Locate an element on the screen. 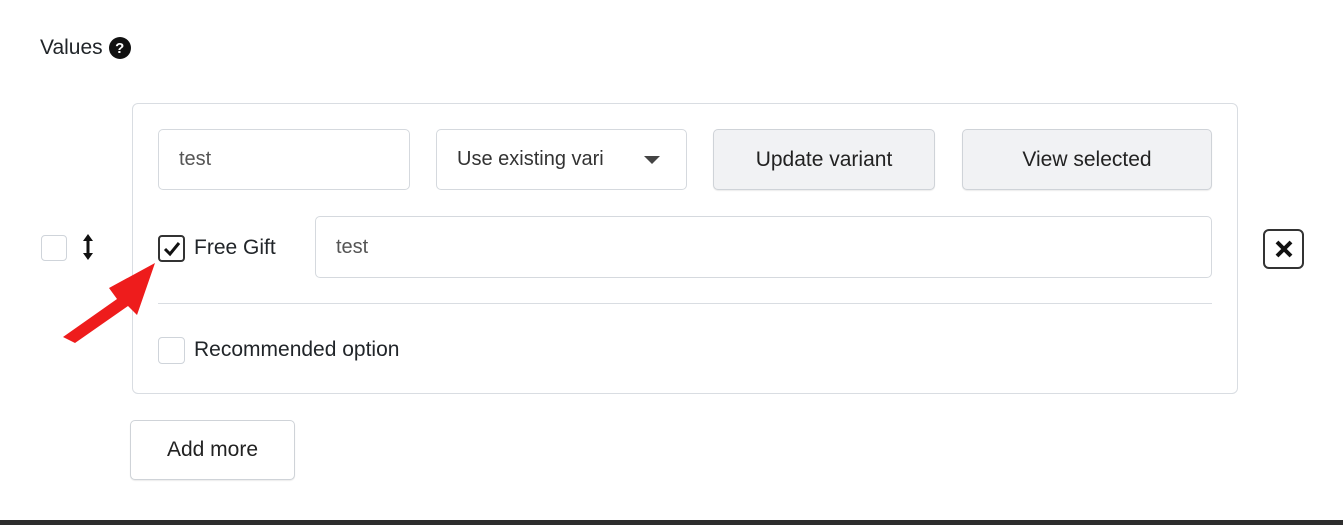 Image resolution: width=1343 pixels, height=525 pixels. bottom-border is located at coordinates (671, 522).